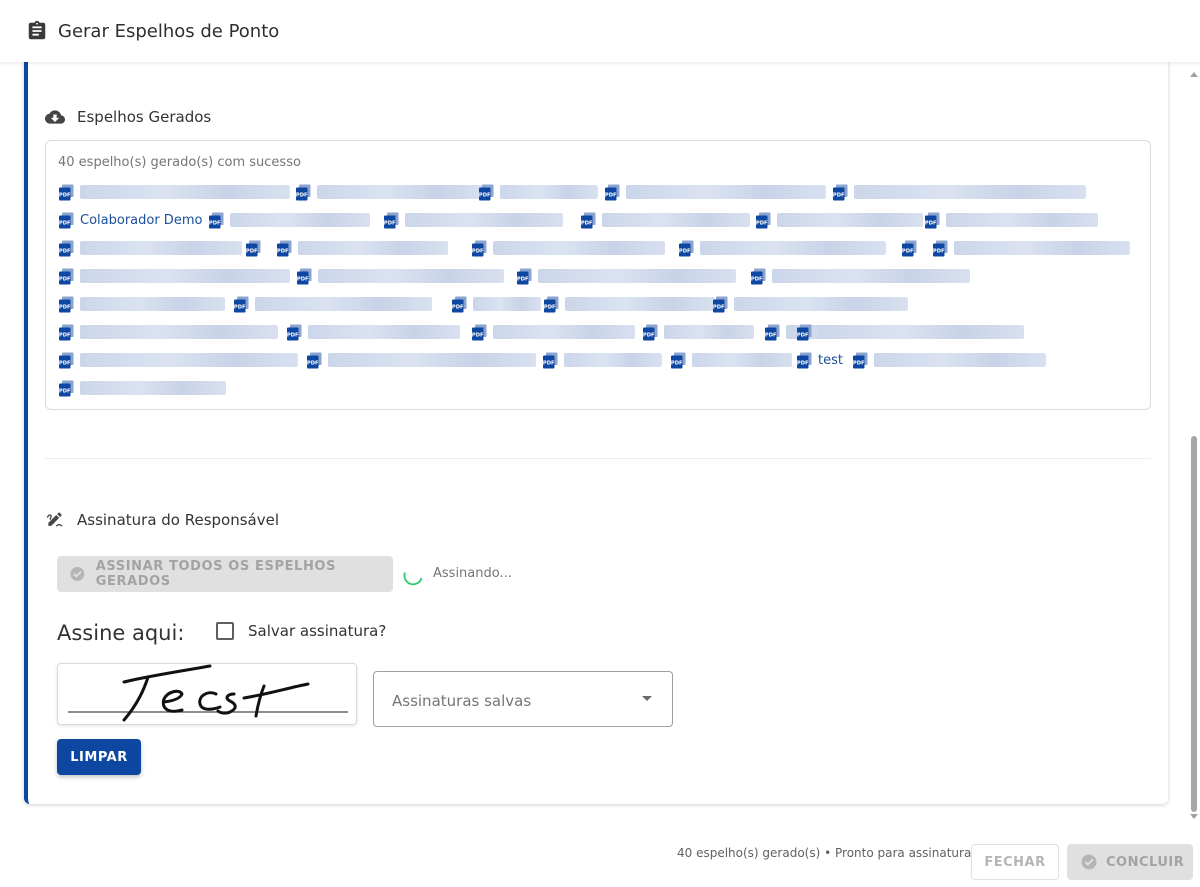 This screenshot has height=887, width=1200. I want to click on saved-signatures-select: Assinaturas salvas, so click(523, 699).